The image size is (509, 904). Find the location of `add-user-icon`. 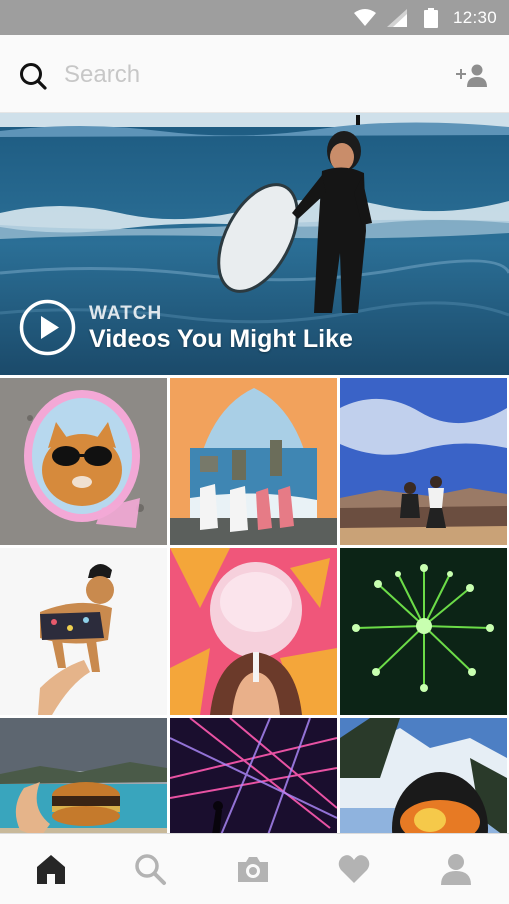

add-user-icon is located at coordinates (471, 75).